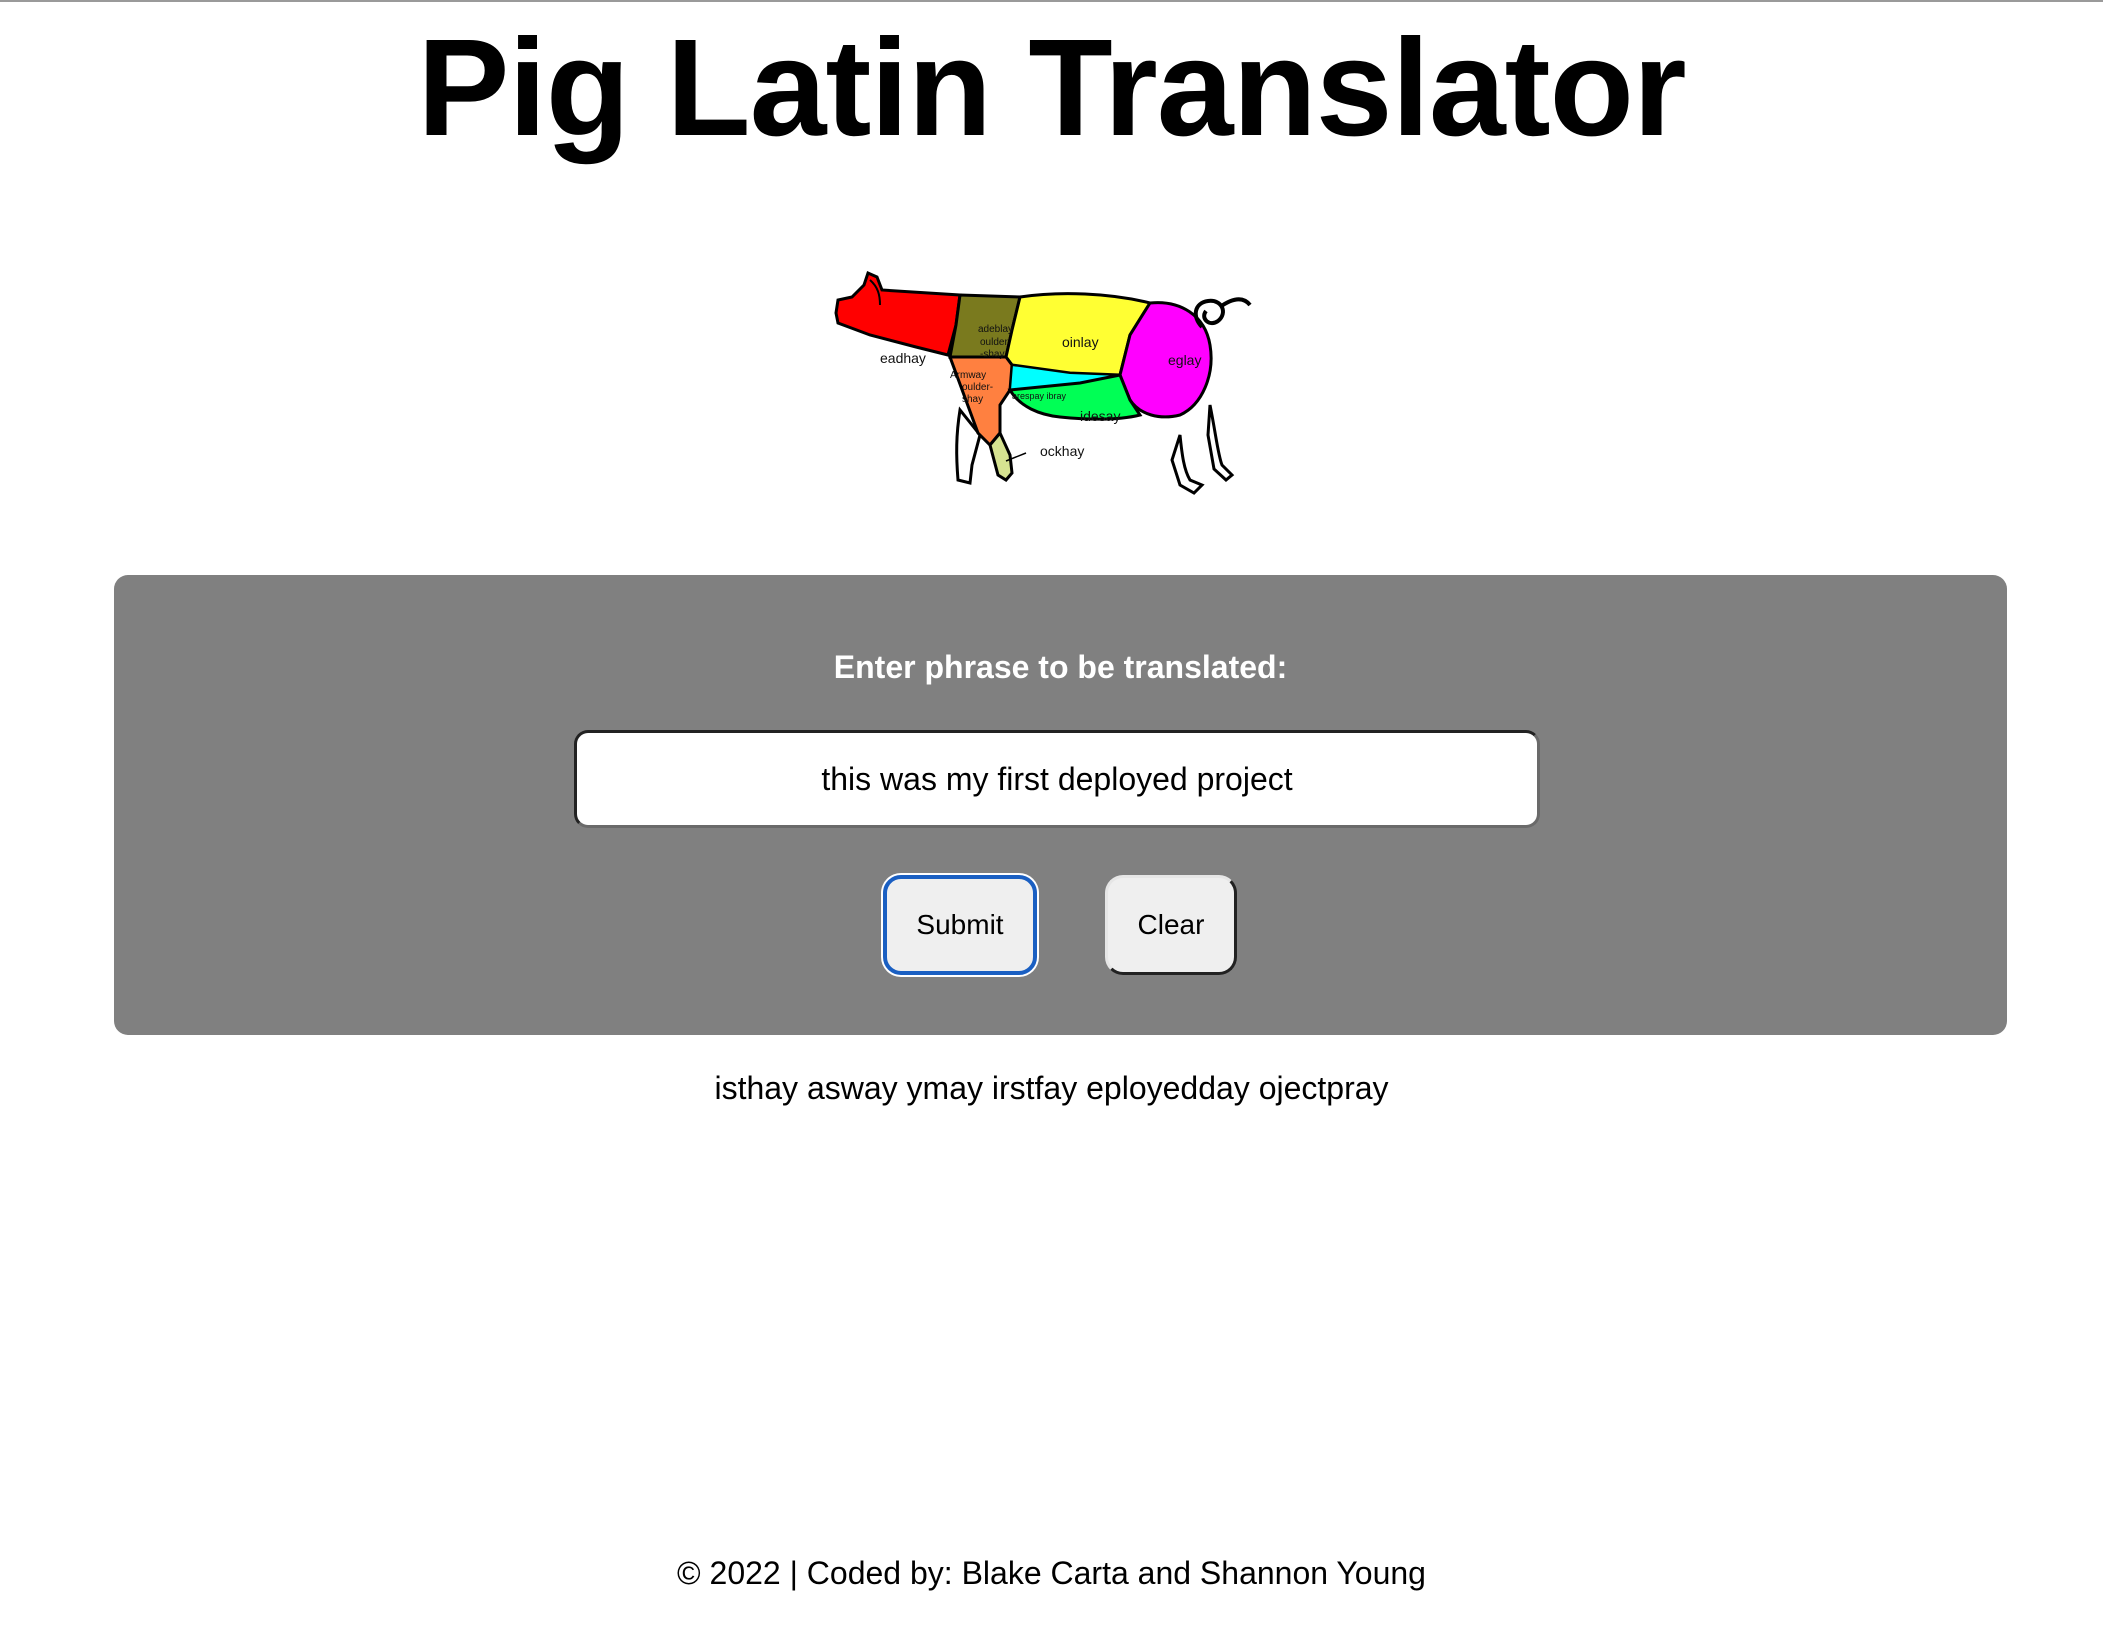  Describe the element at coordinates (1057, 779) in the screenshot. I see `phrase-input` at that location.